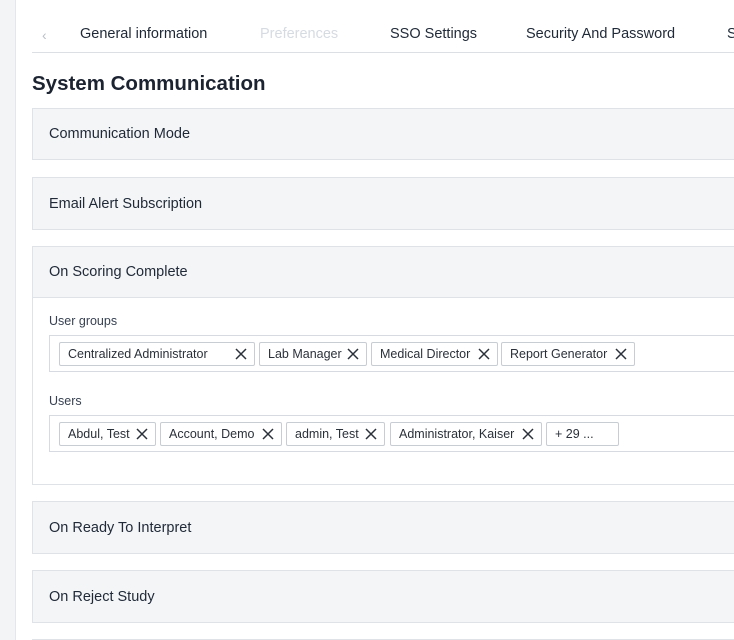  I want to click on chip-user: Abdul, Test, so click(107, 434).